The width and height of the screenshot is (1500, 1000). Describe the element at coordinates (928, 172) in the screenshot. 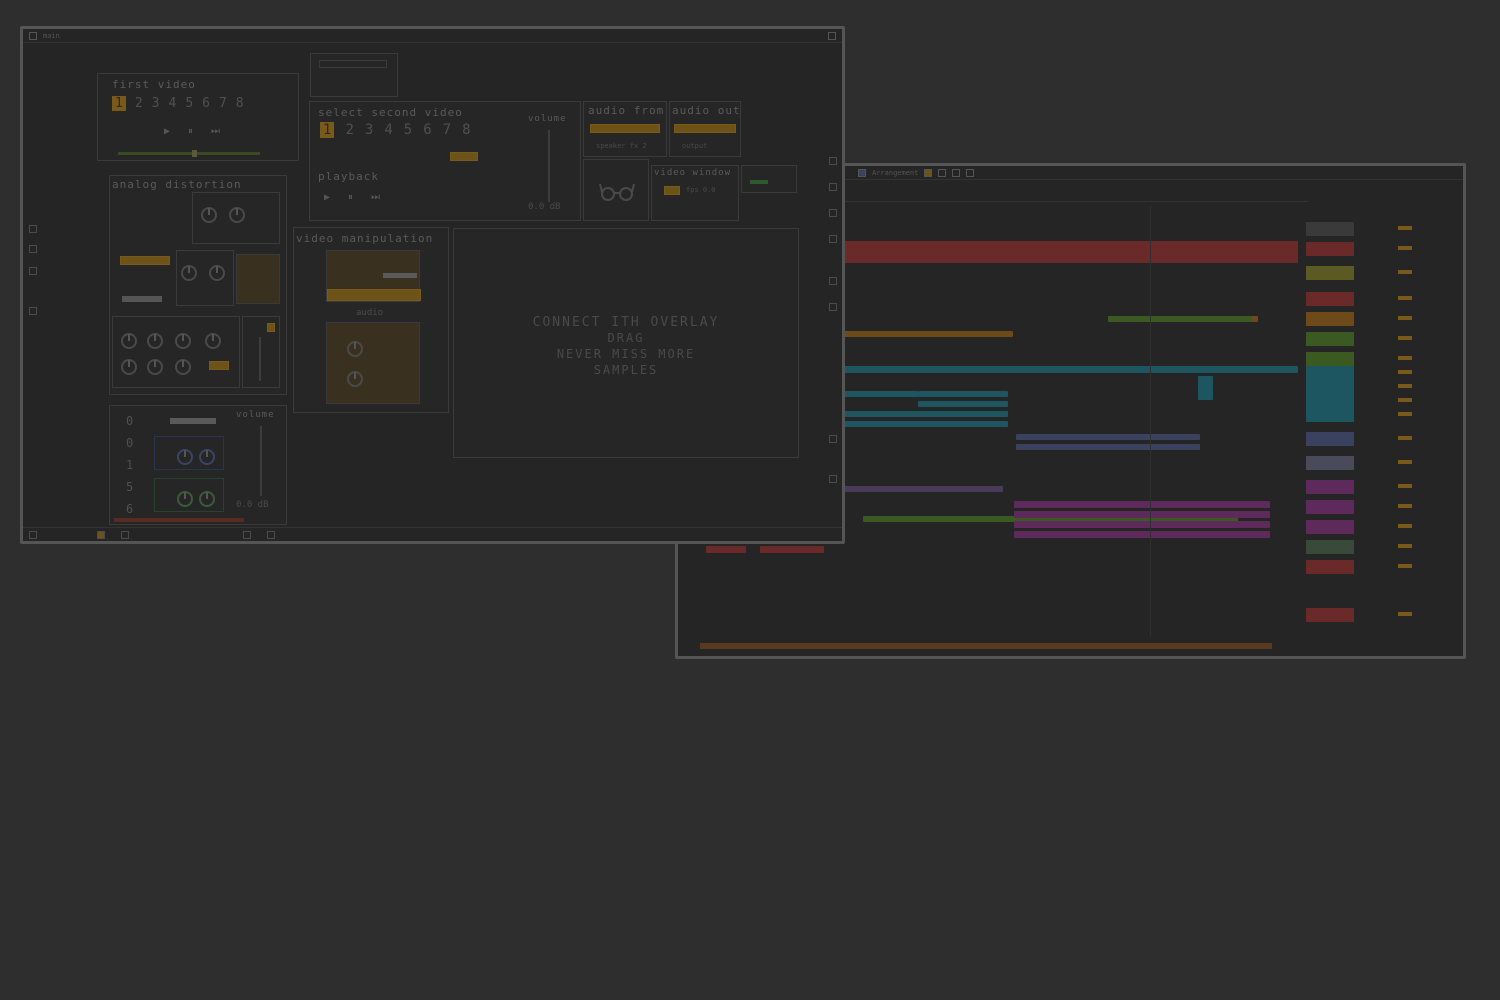

I see `arrangement-record-icon` at that location.